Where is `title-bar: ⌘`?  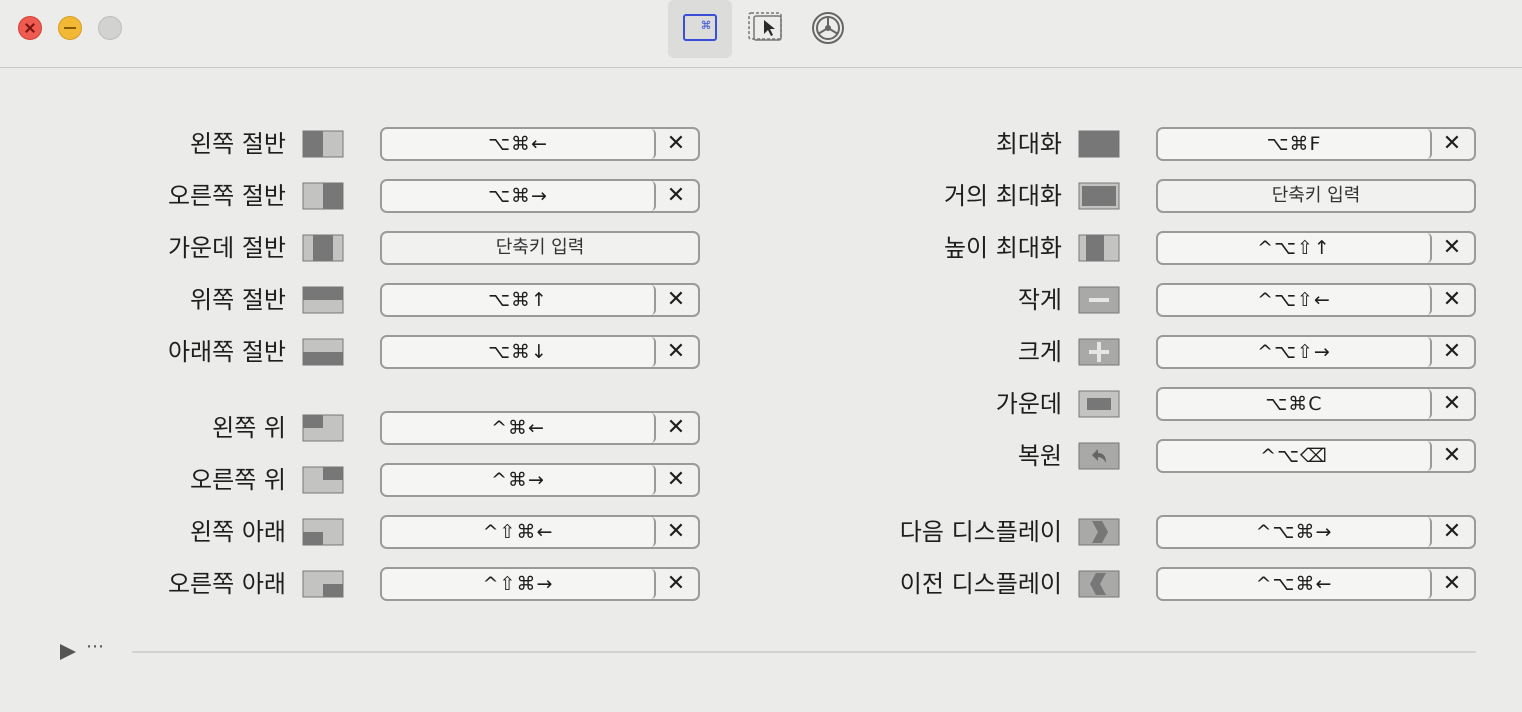 title-bar: ⌘ is located at coordinates (761, 34).